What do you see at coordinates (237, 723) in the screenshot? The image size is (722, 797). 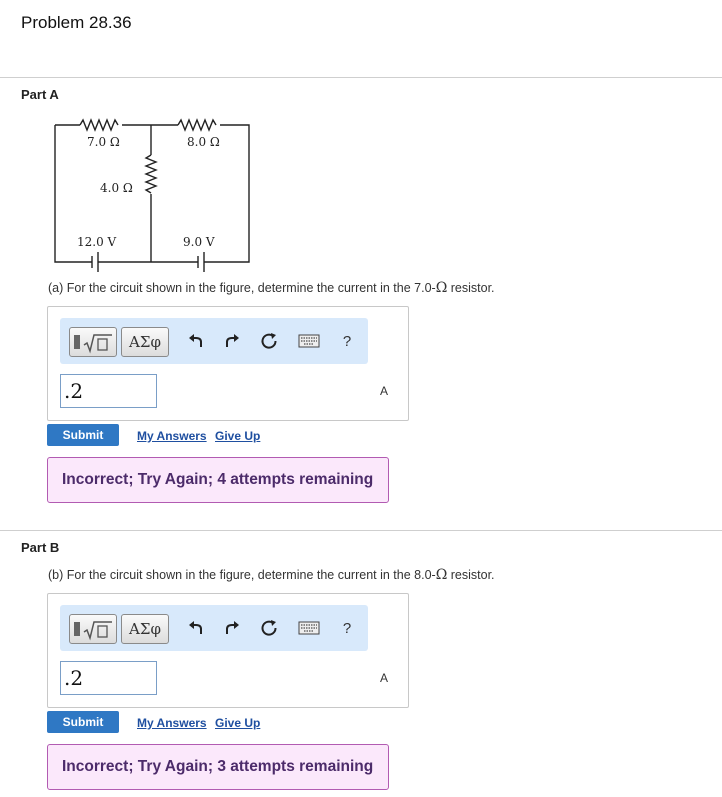 I see `part-b-give-up-link: Give Up` at bounding box center [237, 723].